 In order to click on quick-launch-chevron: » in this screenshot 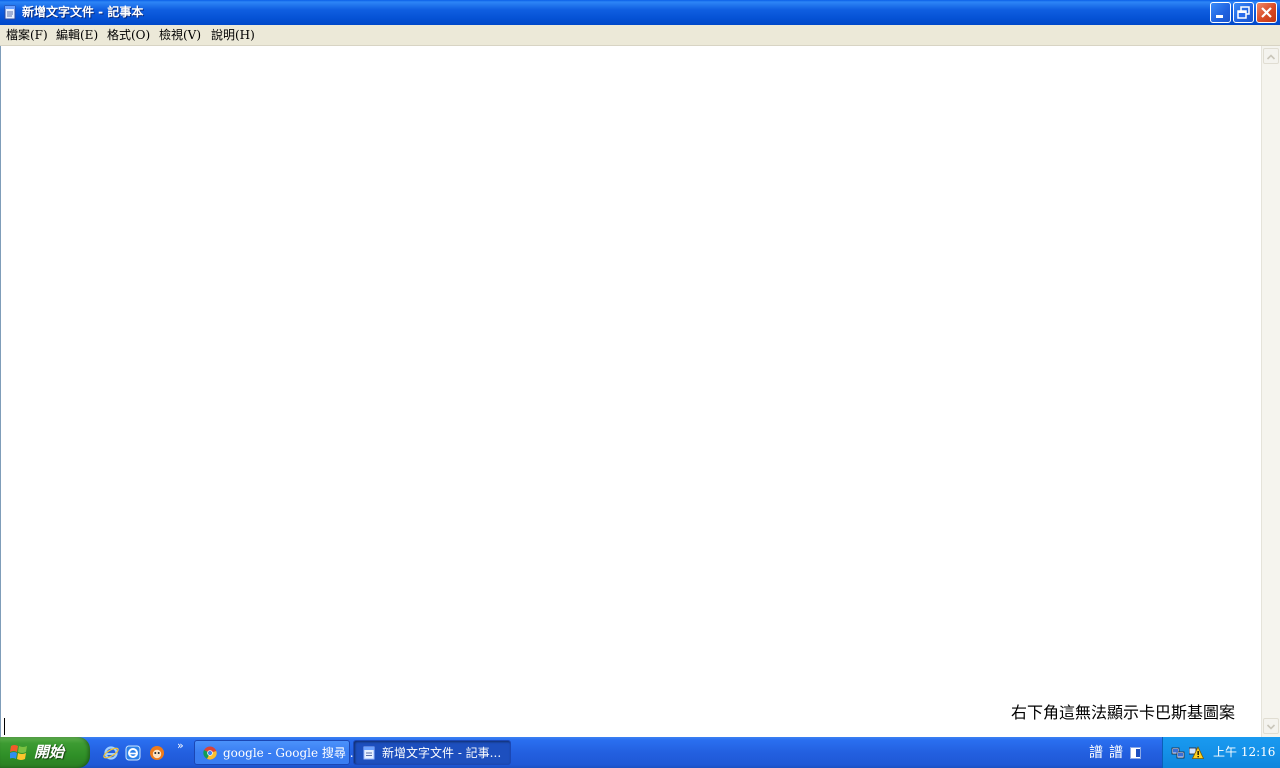, I will do `click(180, 745)`.